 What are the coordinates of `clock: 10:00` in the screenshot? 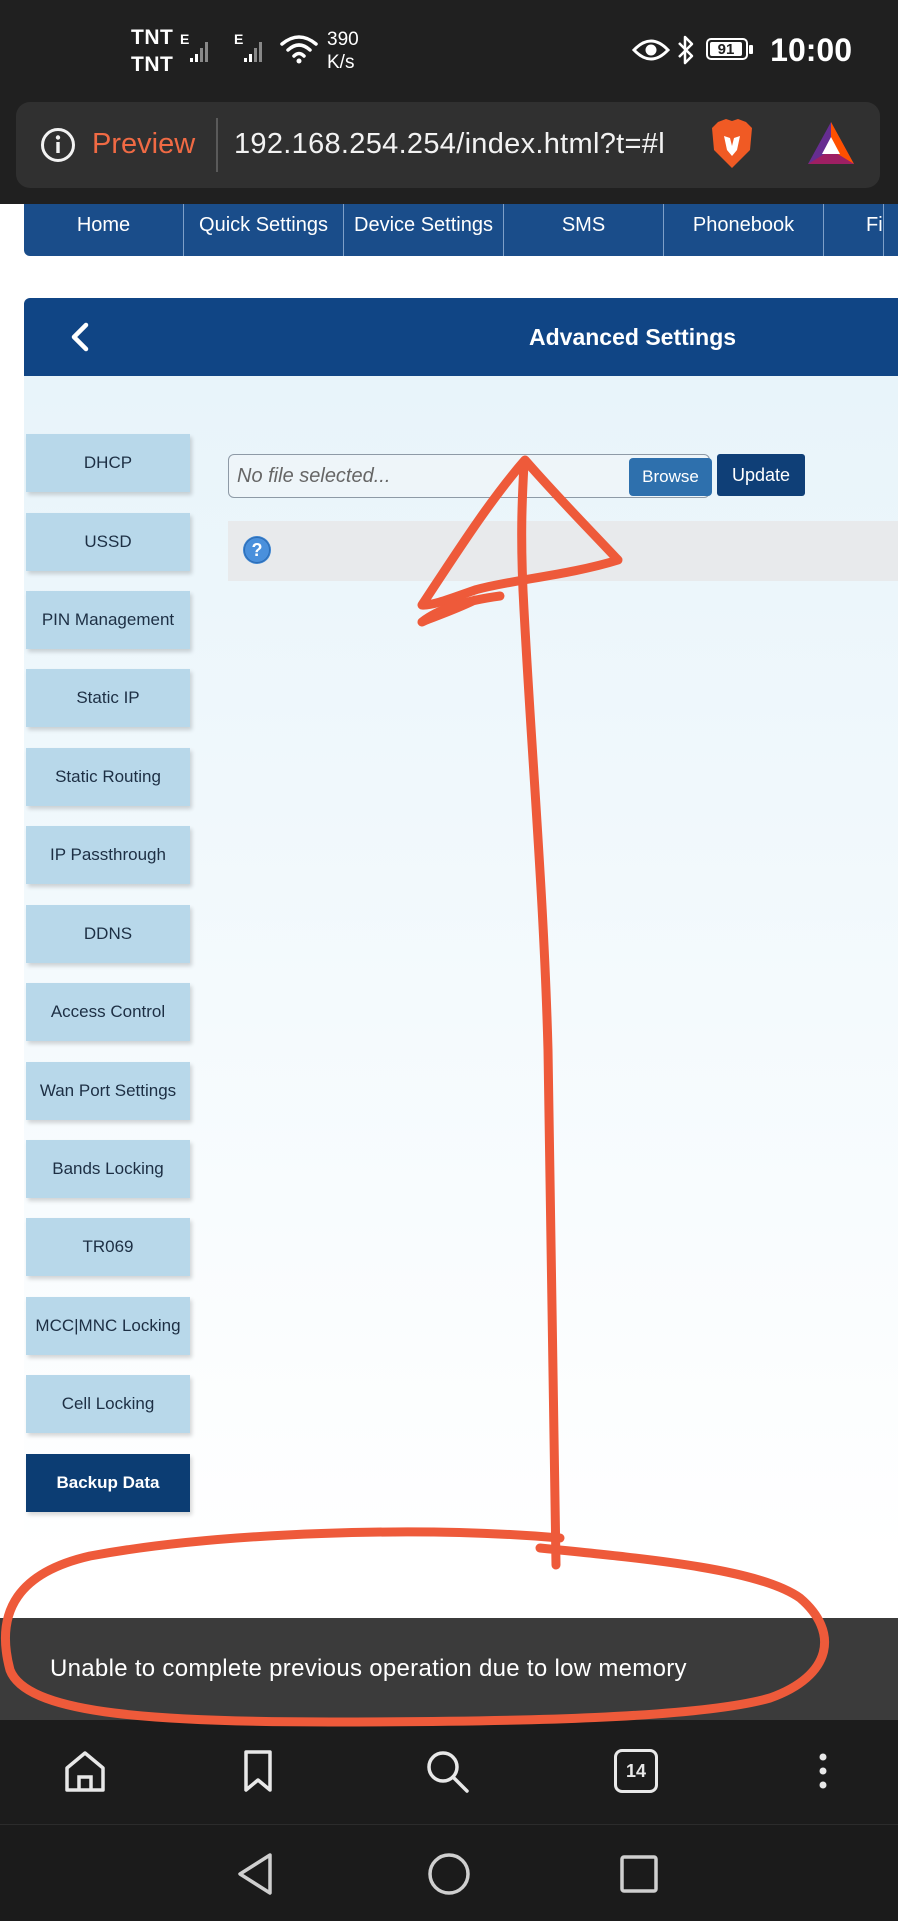 It's located at (811, 50).